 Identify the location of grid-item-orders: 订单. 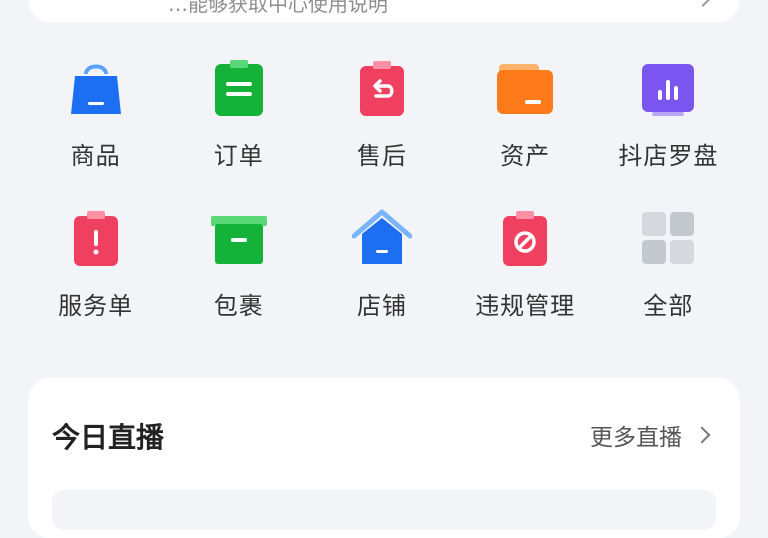
(238, 125).